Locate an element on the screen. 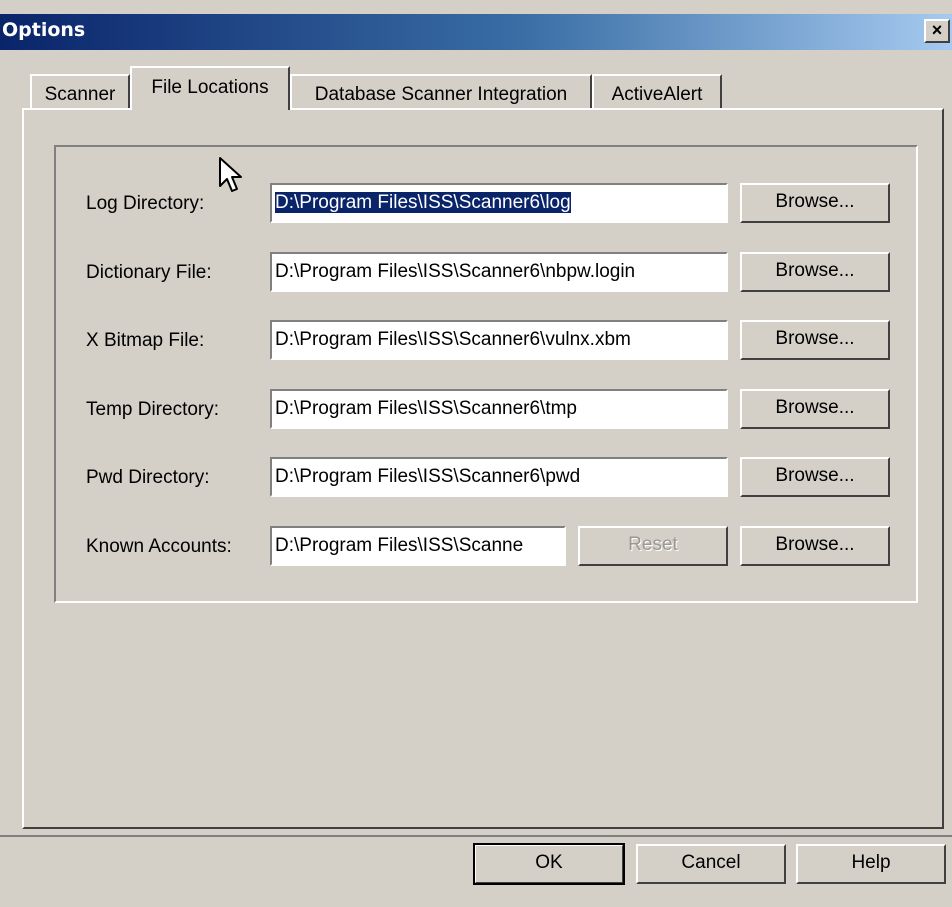 This screenshot has width=952, height=907. tab-database-scanner-integration: Database Scanner Integration is located at coordinates (441, 91).